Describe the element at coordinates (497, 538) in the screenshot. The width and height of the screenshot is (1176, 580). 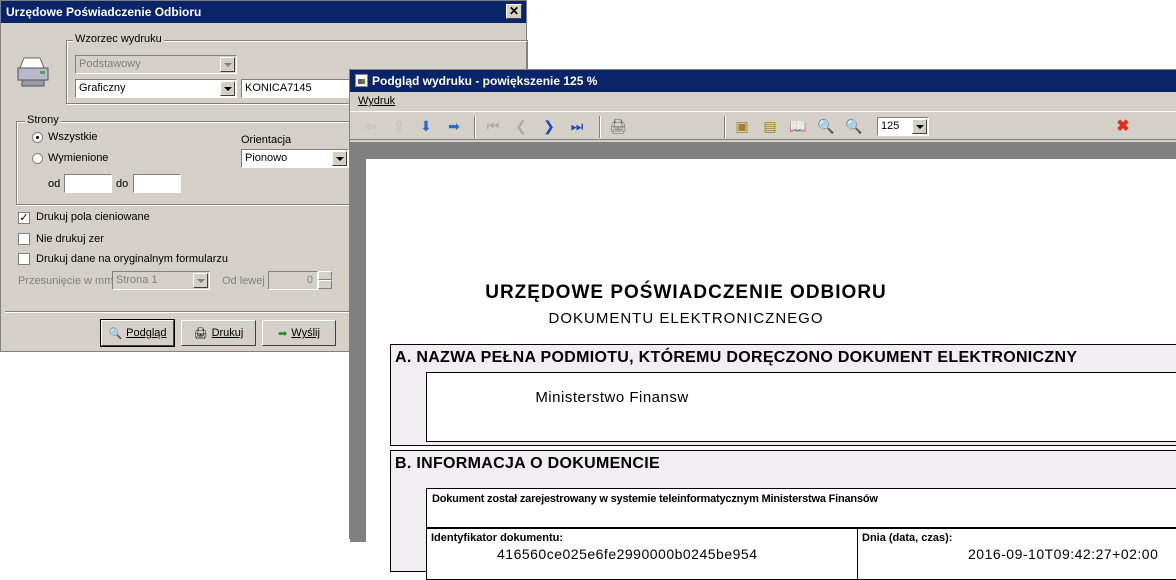
I see `document-id-label: Identyfikator dokumentu:` at that location.